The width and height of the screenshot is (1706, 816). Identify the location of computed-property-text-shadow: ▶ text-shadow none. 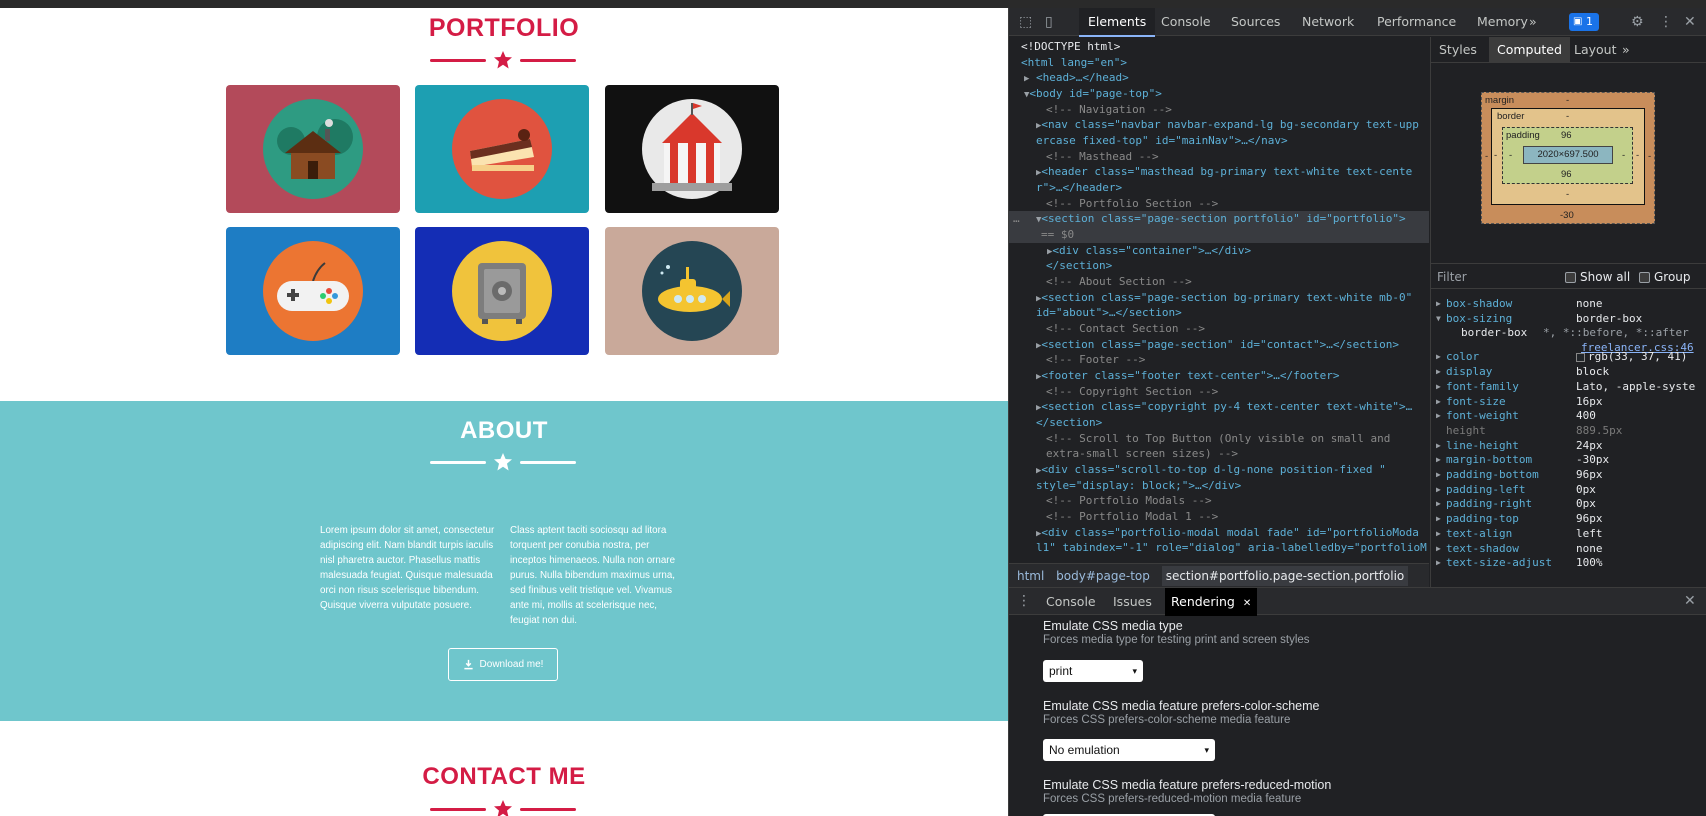
(1568, 549).